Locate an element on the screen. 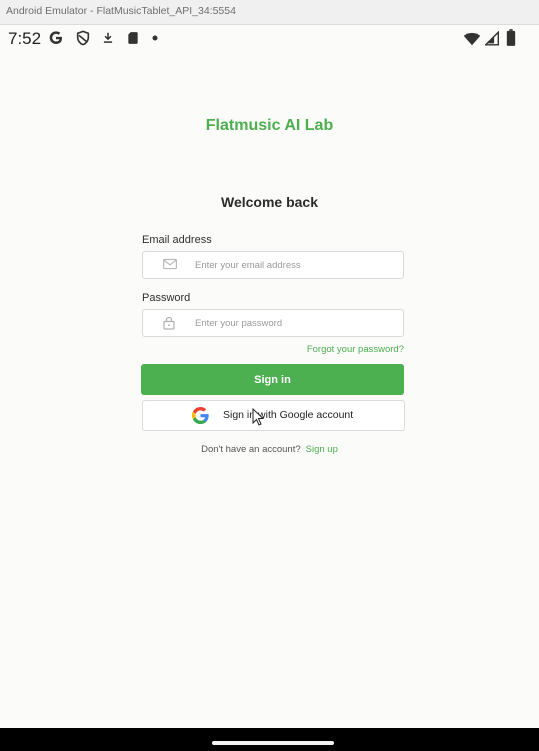  wifi-icon is located at coordinates (472, 39).